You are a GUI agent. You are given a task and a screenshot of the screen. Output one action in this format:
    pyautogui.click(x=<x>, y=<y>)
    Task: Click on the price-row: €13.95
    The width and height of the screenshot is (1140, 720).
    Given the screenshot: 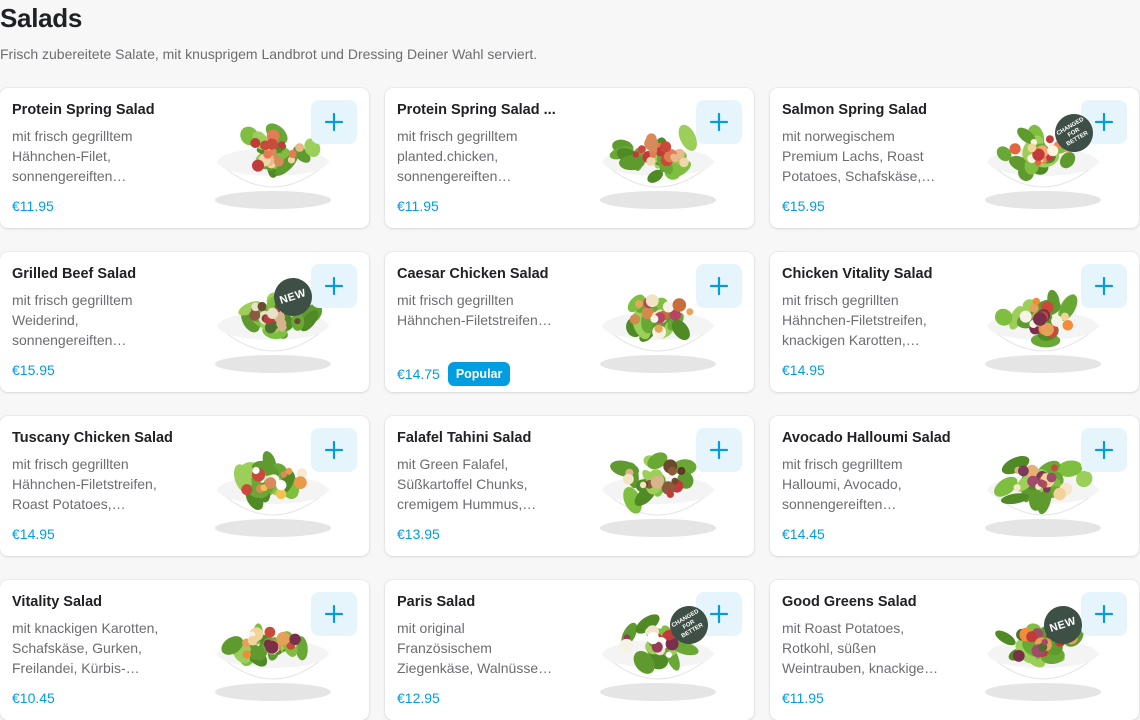 What is the action you would take?
    pyautogui.click(x=418, y=534)
    